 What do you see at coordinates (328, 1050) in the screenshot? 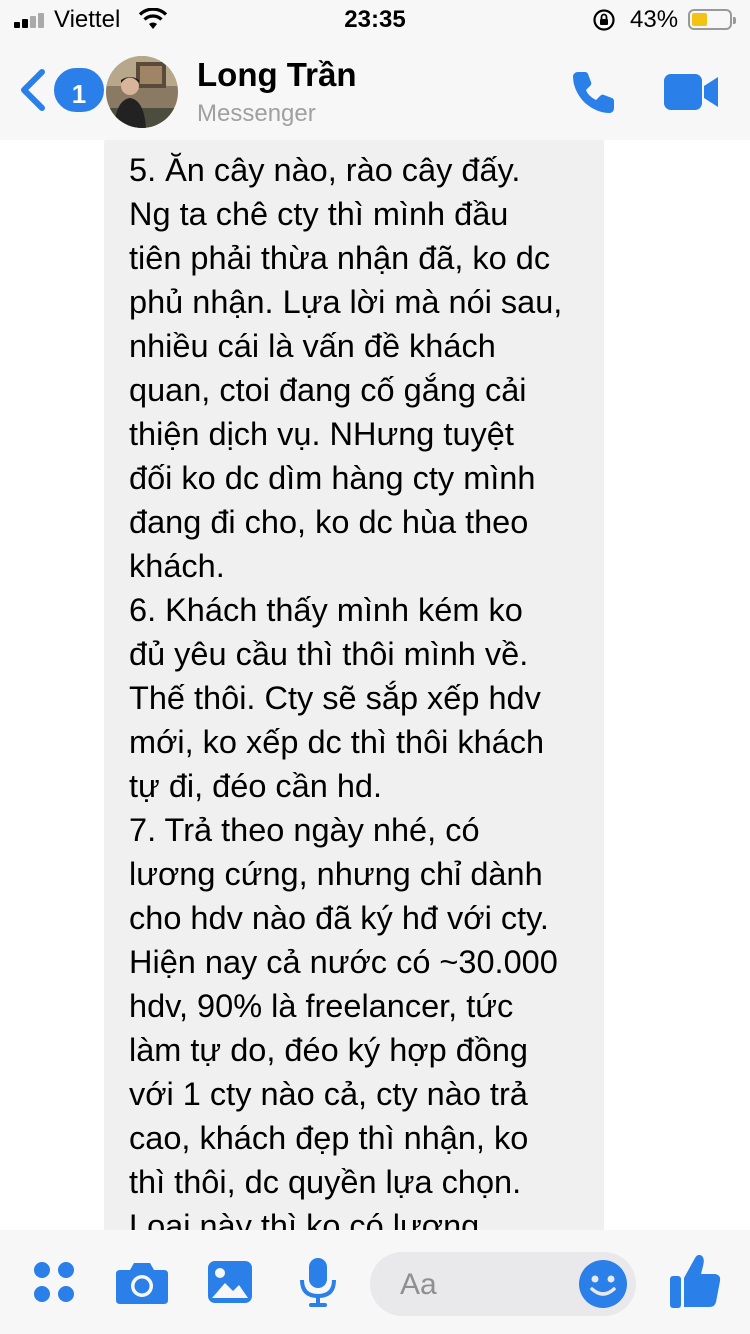
I see `message-line: làm tự do, đéo ký hợp đồng` at bounding box center [328, 1050].